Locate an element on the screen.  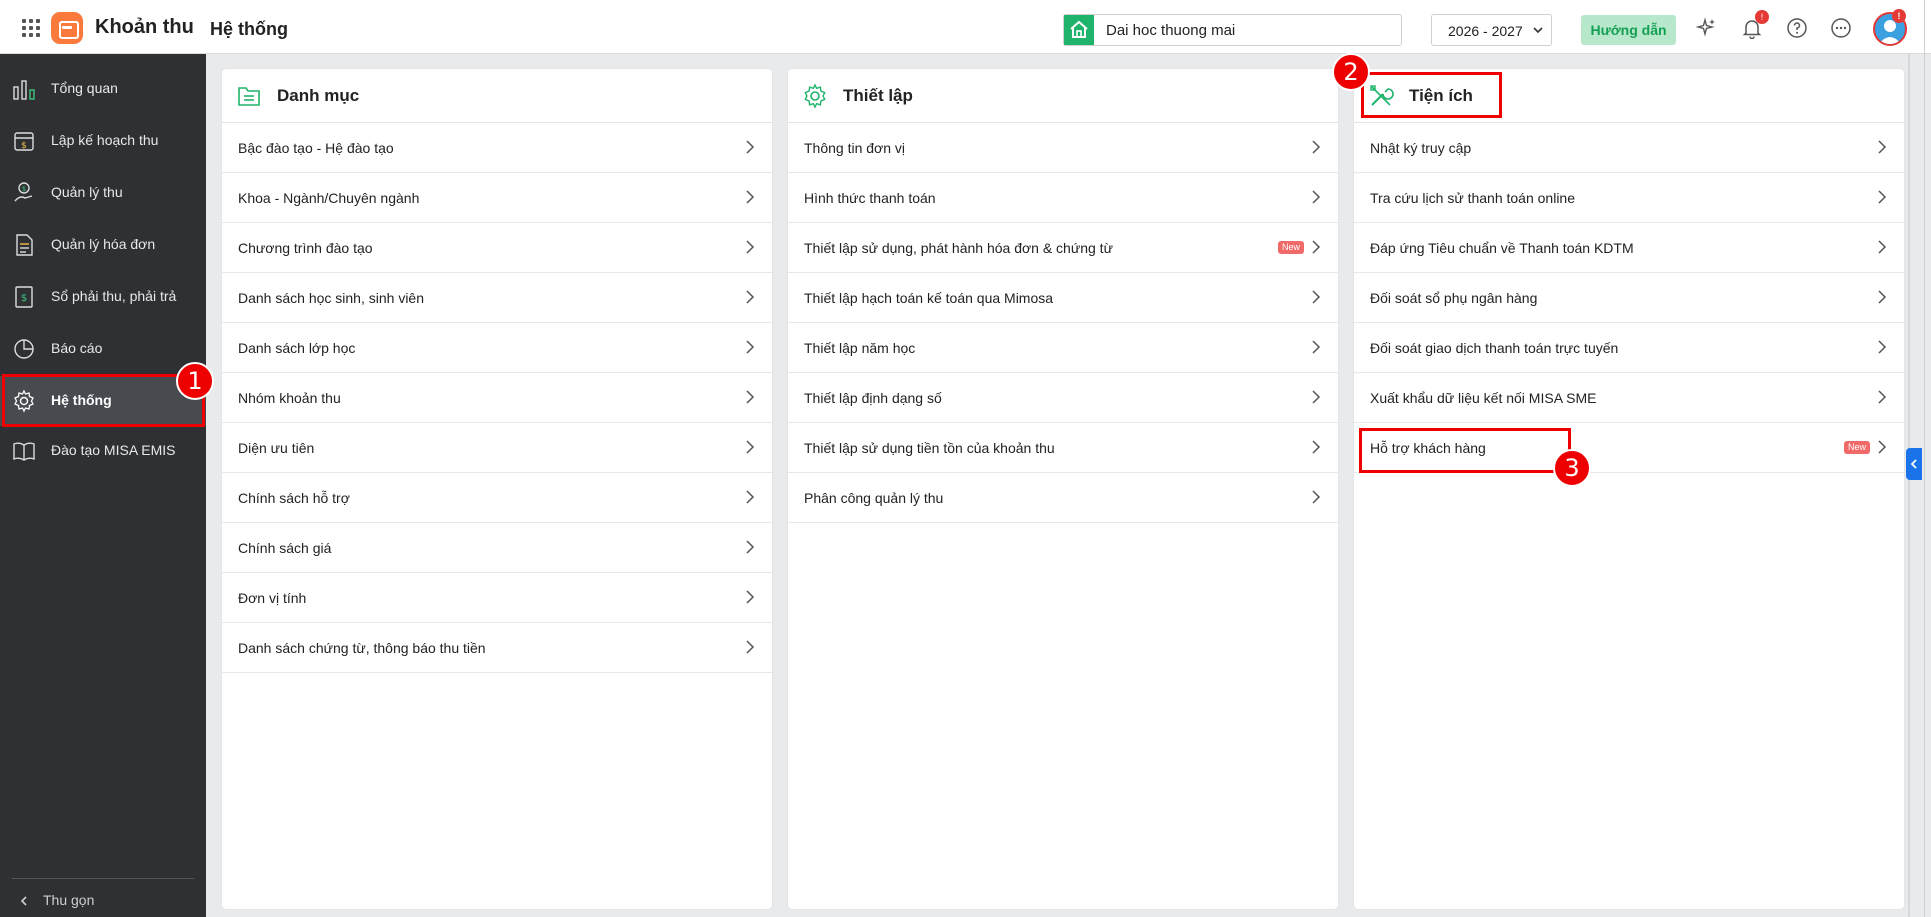
unit-name: Dai hoc thuong mai is located at coordinates (1171, 30).